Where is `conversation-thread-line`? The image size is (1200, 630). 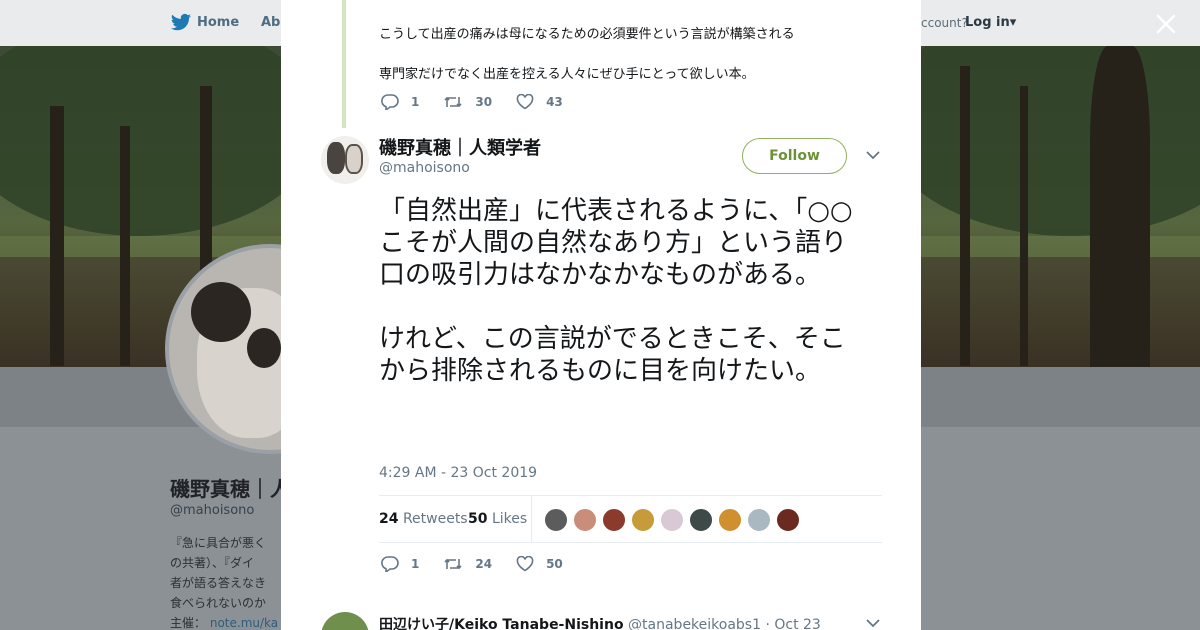 conversation-thread-line is located at coordinates (344, 64).